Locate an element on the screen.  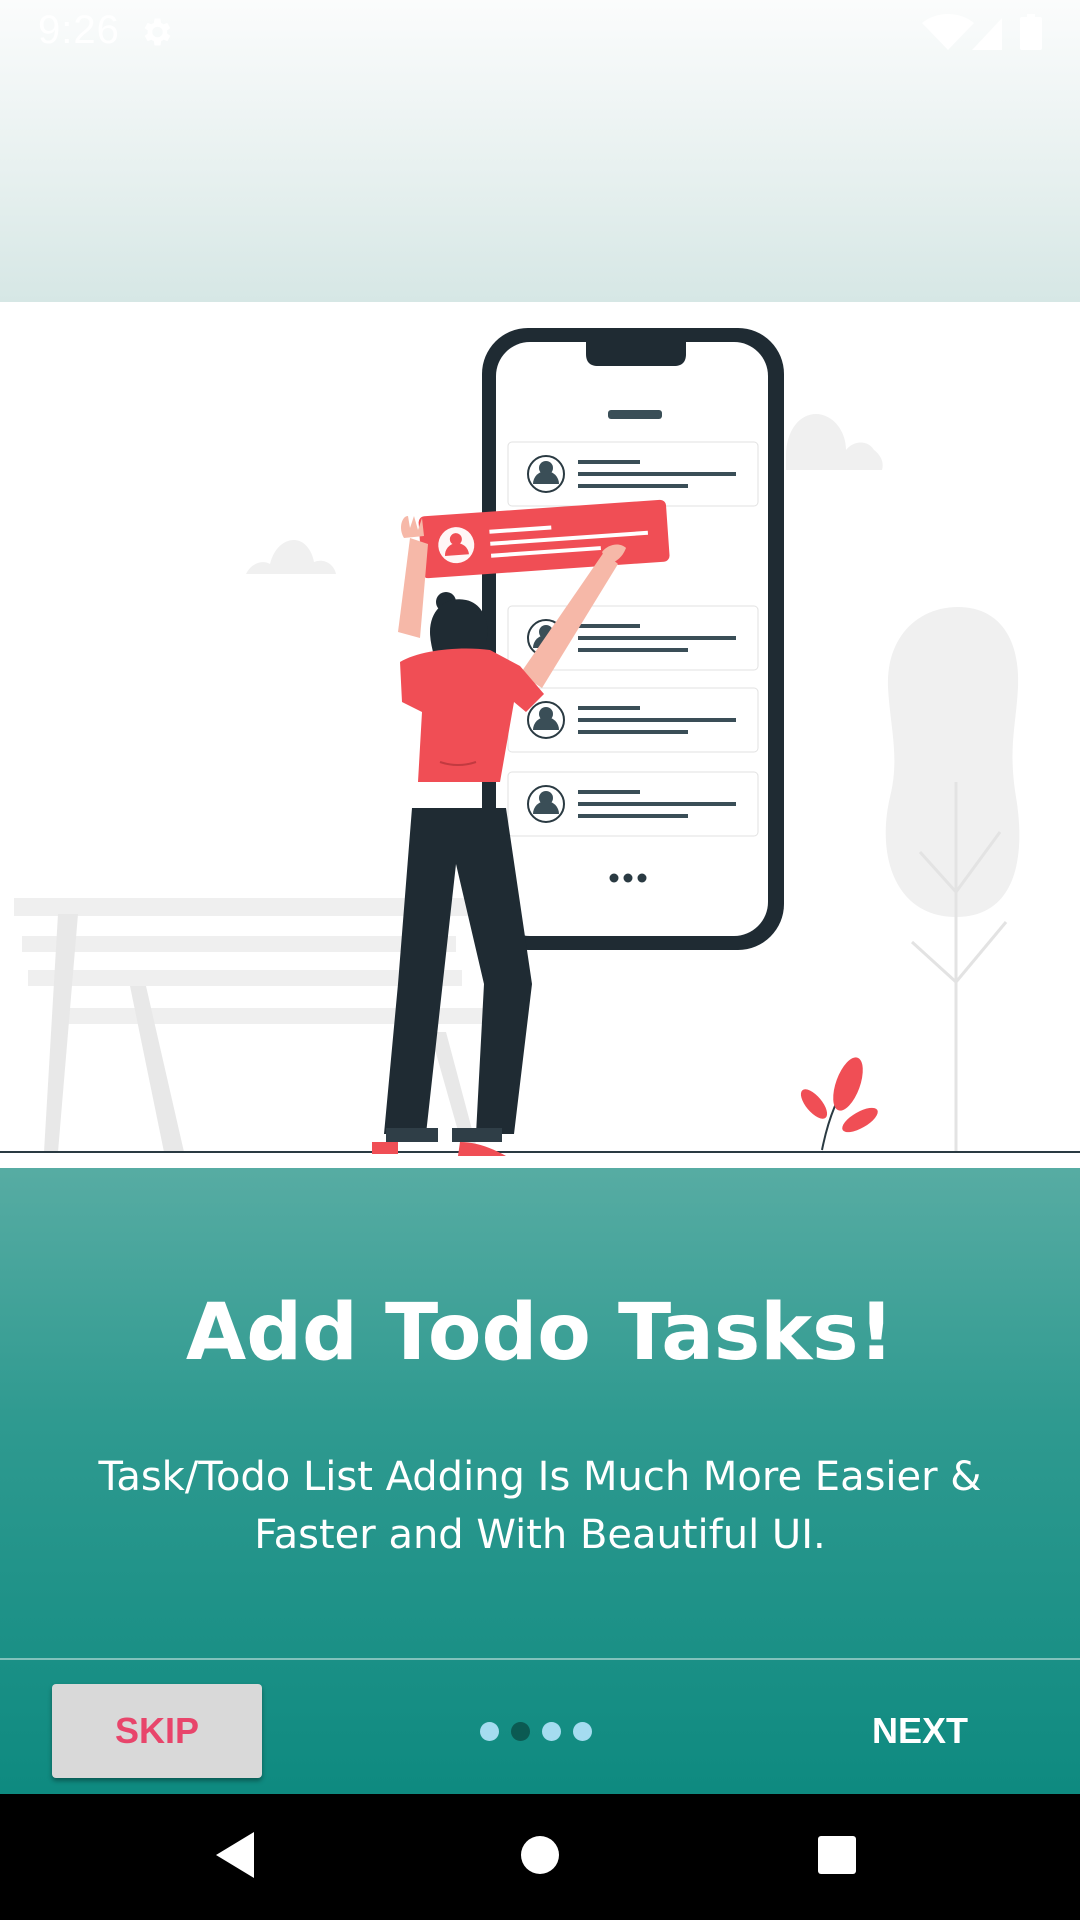
skip-button: SKIP is located at coordinates (157, 1731).